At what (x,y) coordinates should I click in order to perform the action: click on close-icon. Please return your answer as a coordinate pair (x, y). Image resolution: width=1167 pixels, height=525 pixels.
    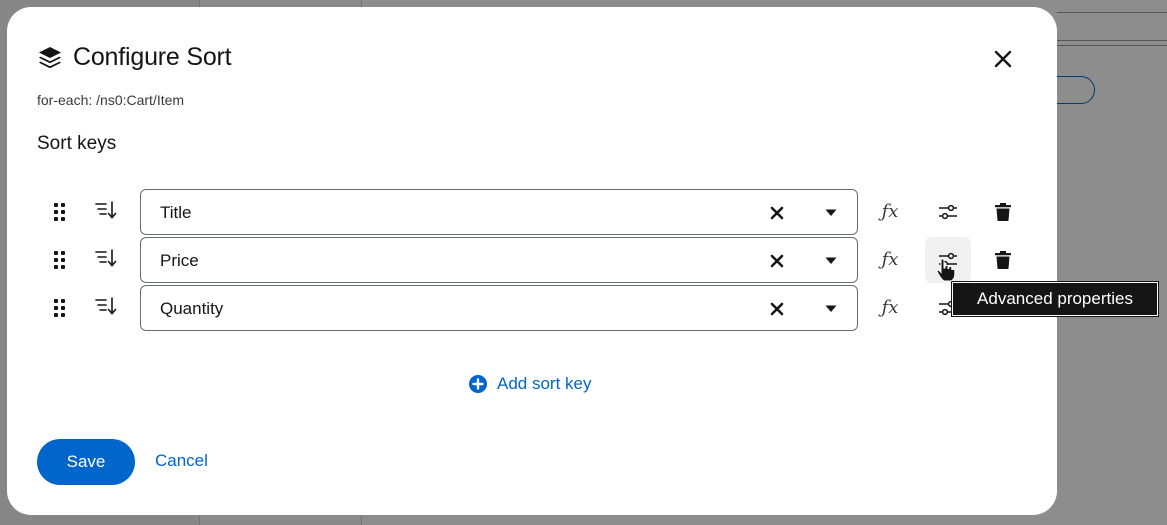
    Looking at the image, I should click on (1003, 59).